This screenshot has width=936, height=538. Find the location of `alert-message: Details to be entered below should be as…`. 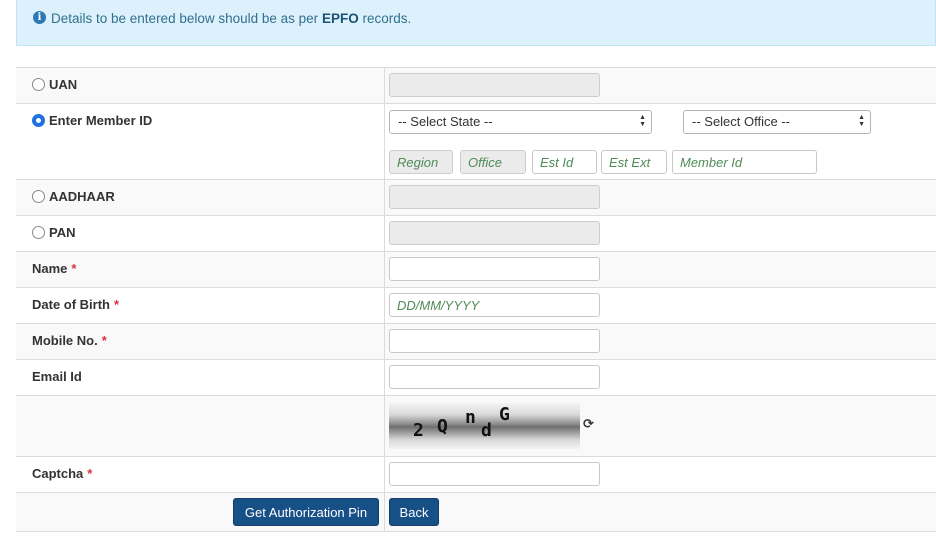

alert-message: Details to be entered below should be as… is located at coordinates (231, 18).